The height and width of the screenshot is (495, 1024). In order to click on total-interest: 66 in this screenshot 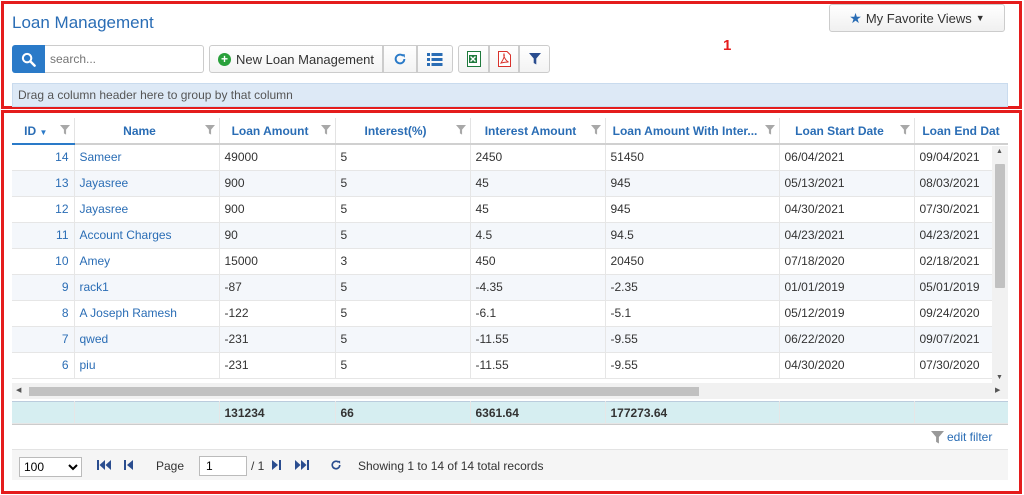, I will do `click(403, 412)`.